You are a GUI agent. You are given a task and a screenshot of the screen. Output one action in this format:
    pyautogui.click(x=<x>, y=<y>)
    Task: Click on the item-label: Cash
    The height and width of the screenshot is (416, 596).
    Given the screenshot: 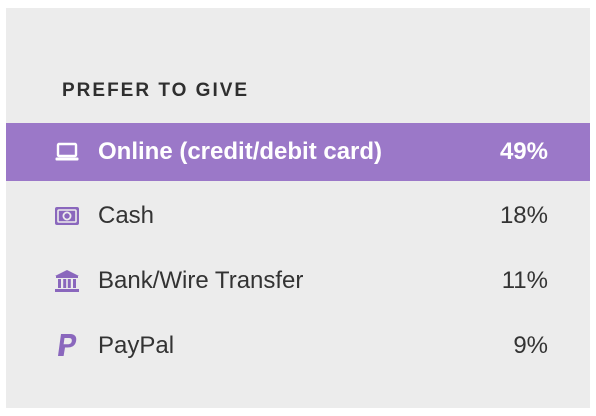 What is the action you would take?
    pyautogui.click(x=126, y=215)
    